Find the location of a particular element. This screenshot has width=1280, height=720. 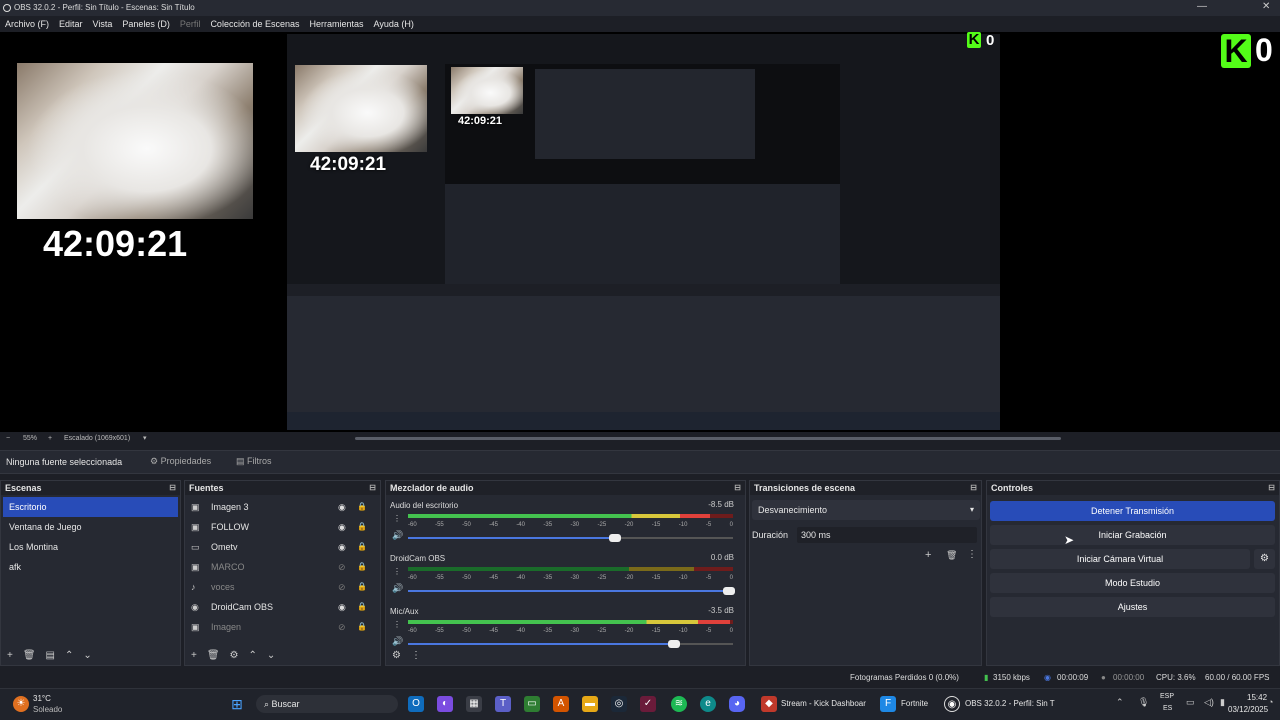

menu-vista: Vista is located at coordinates (103, 24).